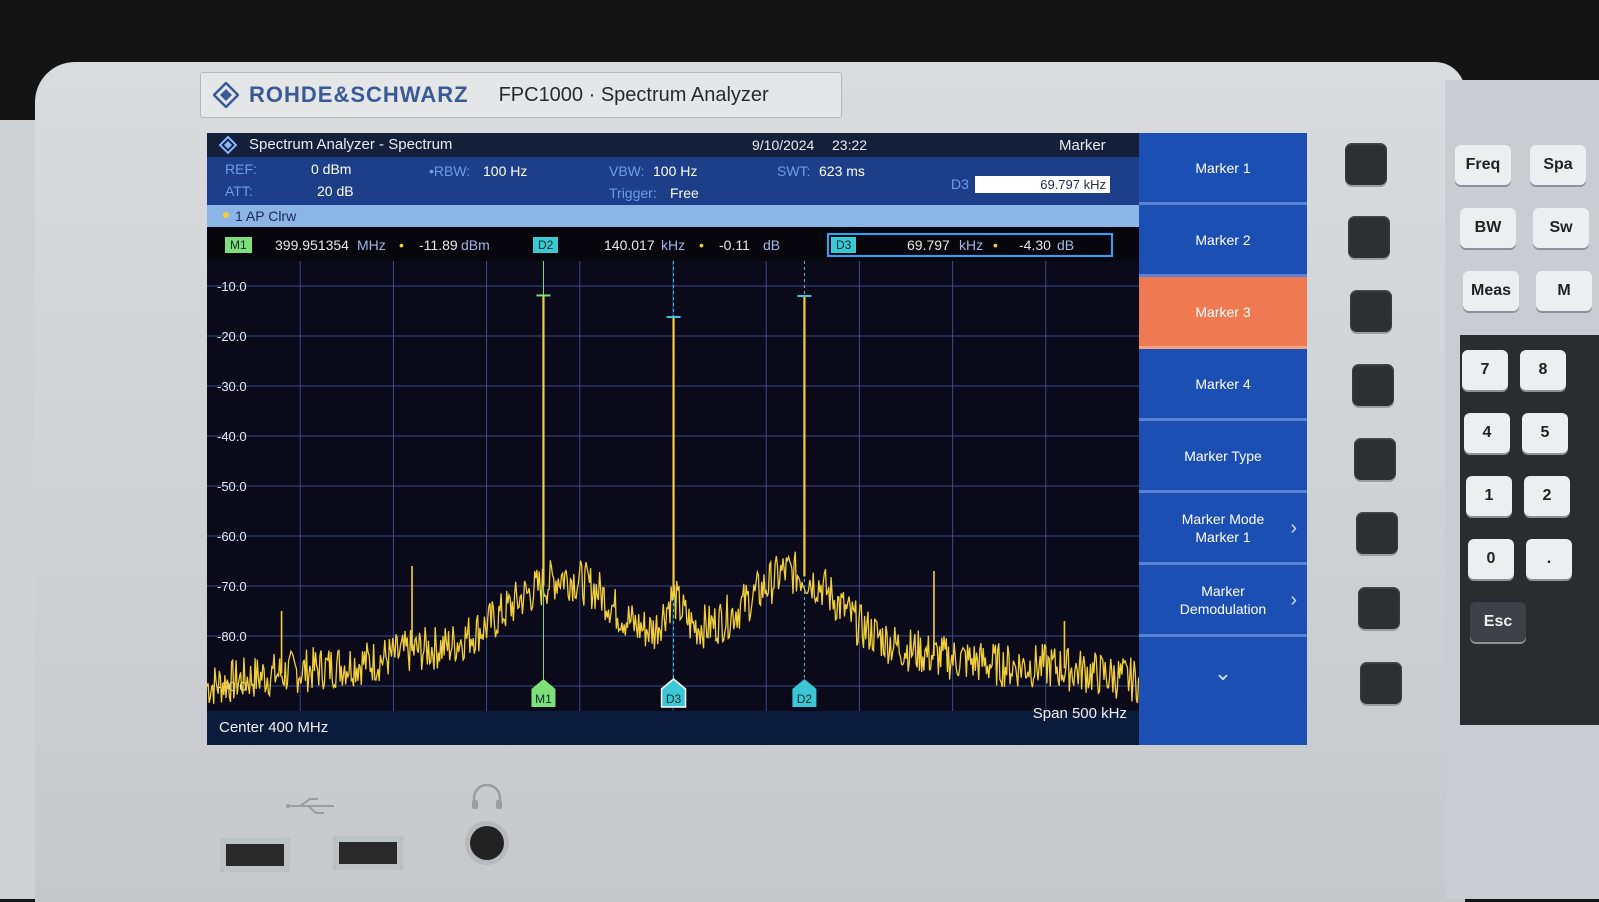  Describe the element at coordinates (1080, 713) in the screenshot. I see `span-value: Span 500 kHz` at that location.